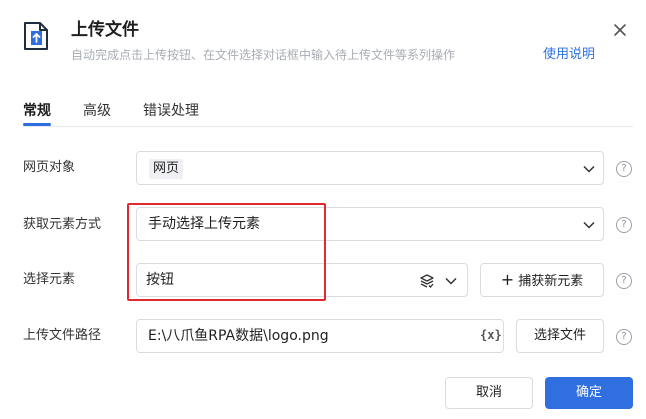 The width and height of the screenshot is (646, 419). I want to click on file-path-help-icon: ?, so click(624, 337).